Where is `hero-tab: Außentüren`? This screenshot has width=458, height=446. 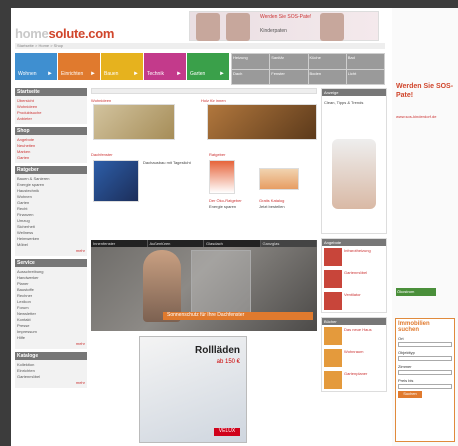 hero-tab: Außentüren is located at coordinates (176, 243).